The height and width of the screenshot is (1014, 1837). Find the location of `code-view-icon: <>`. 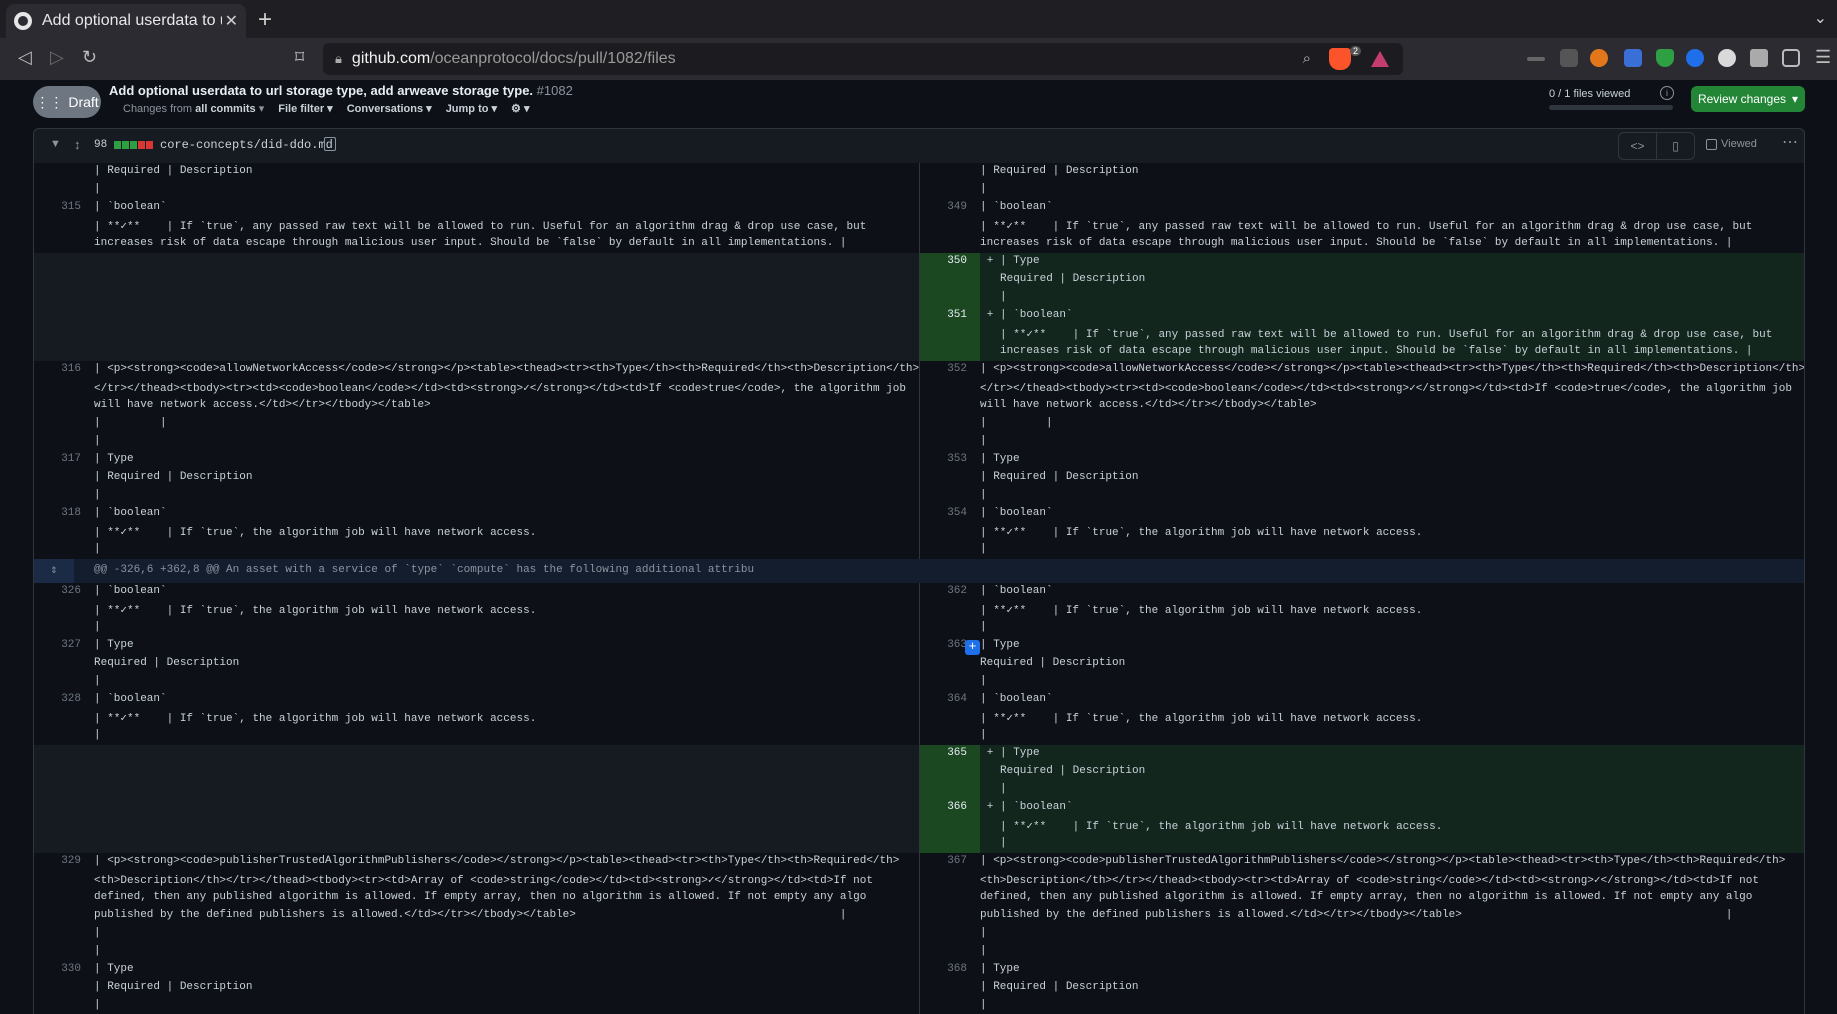

code-view-icon: <> is located at coordinates (1638, 146).